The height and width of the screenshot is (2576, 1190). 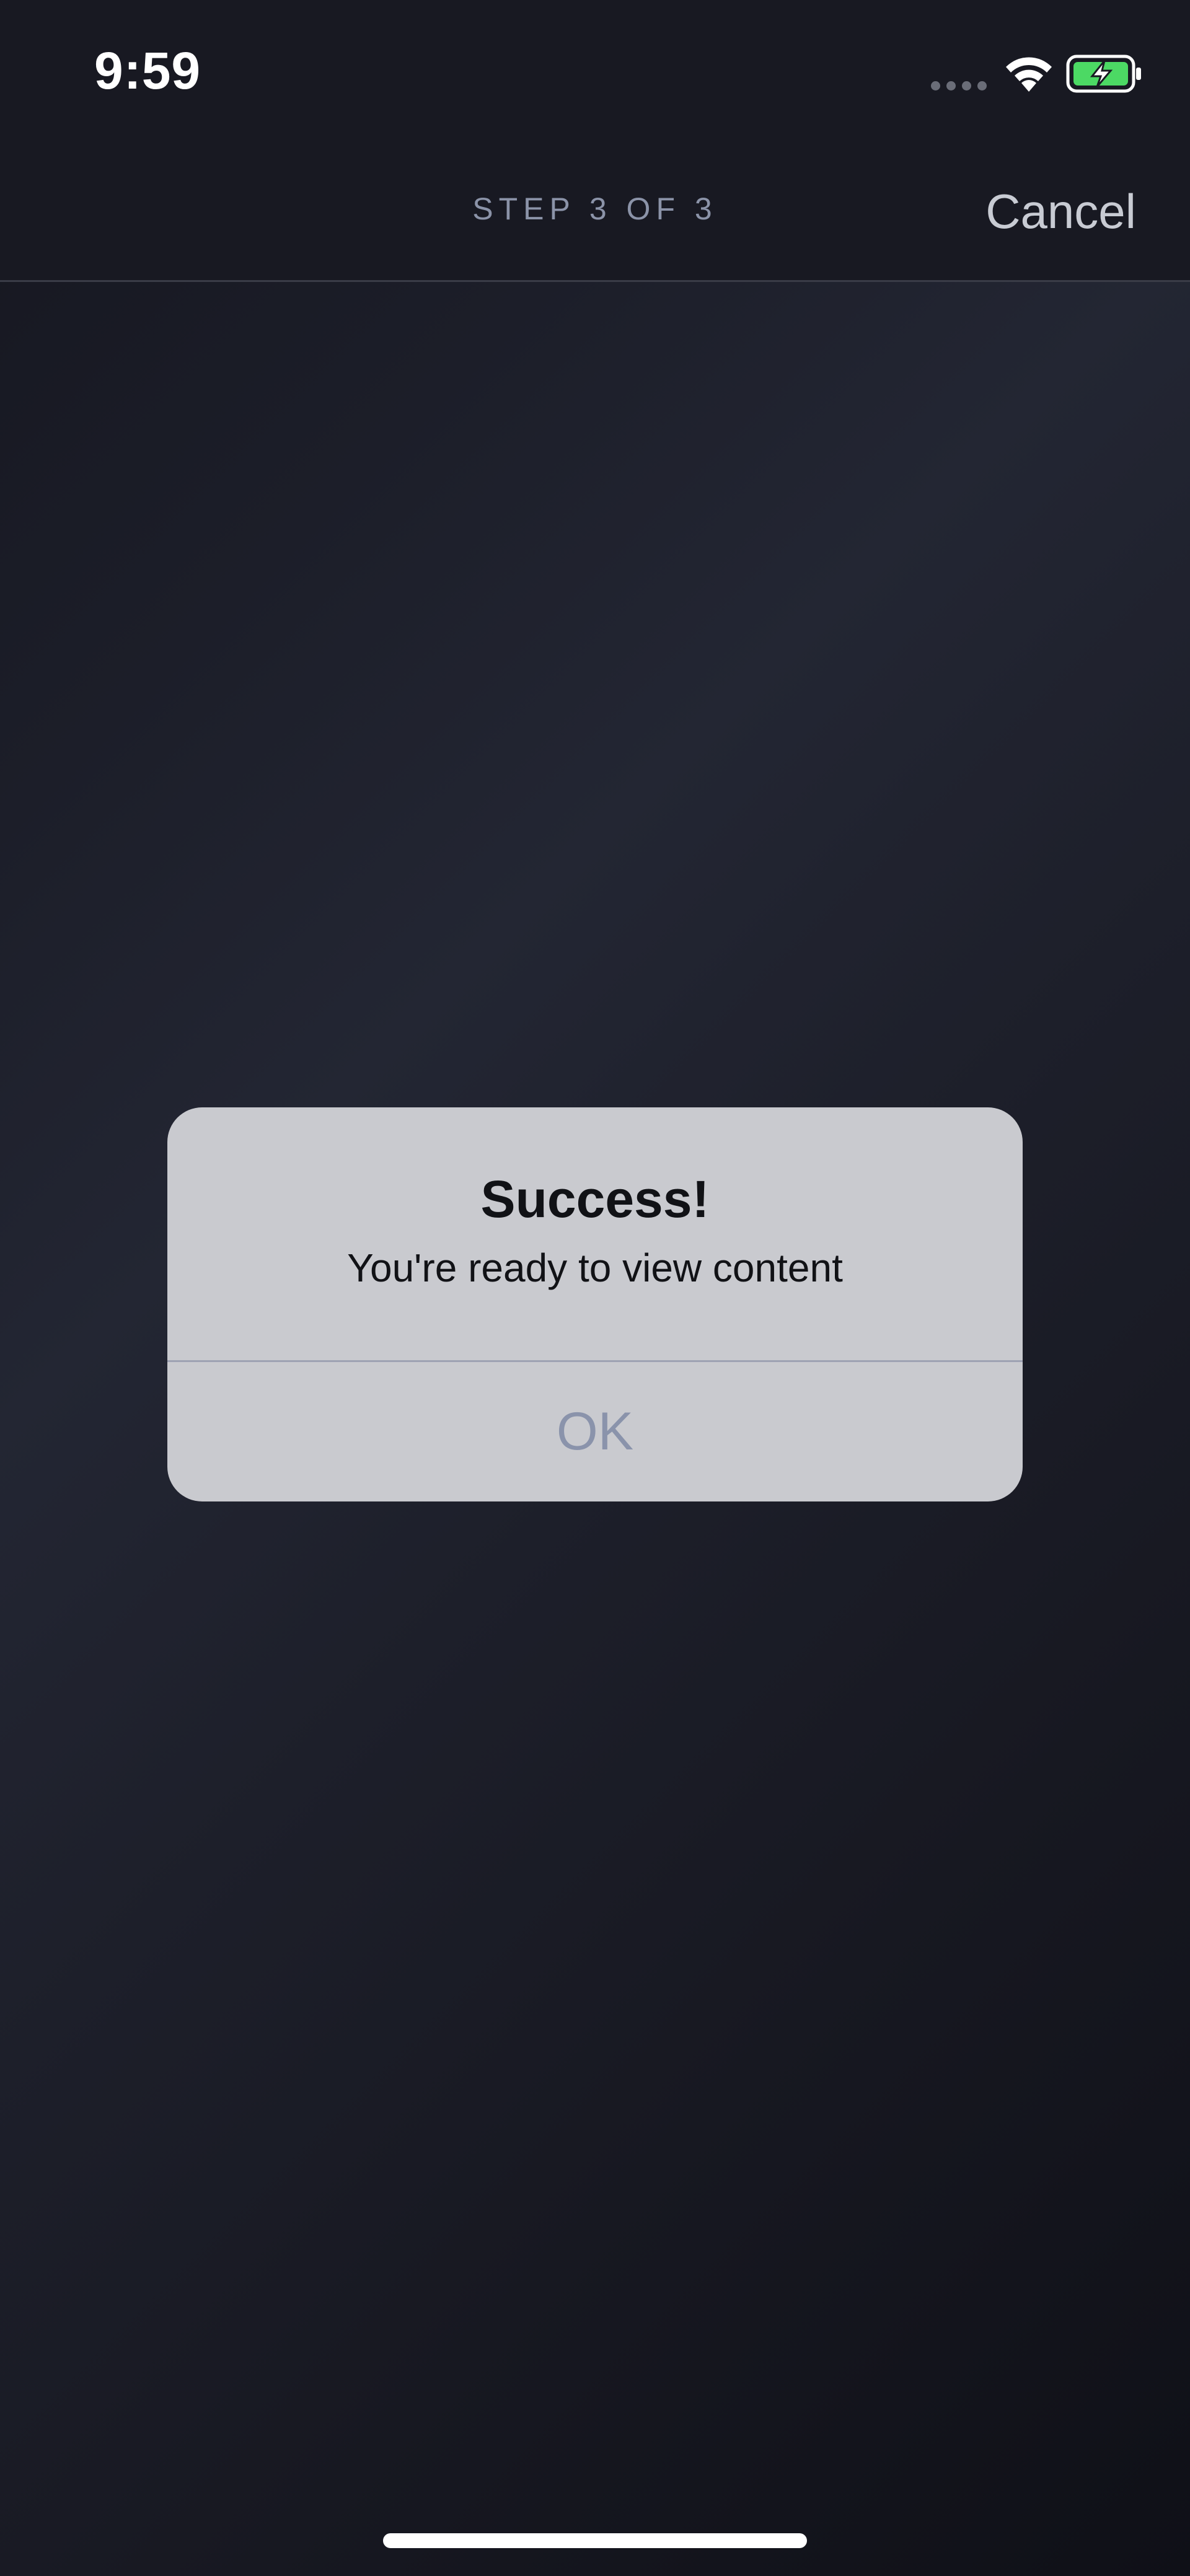 What do you see at coordinates (595, 2540) in the screenshot?
I see `home-indicator` at bounding box center [595, 2540].